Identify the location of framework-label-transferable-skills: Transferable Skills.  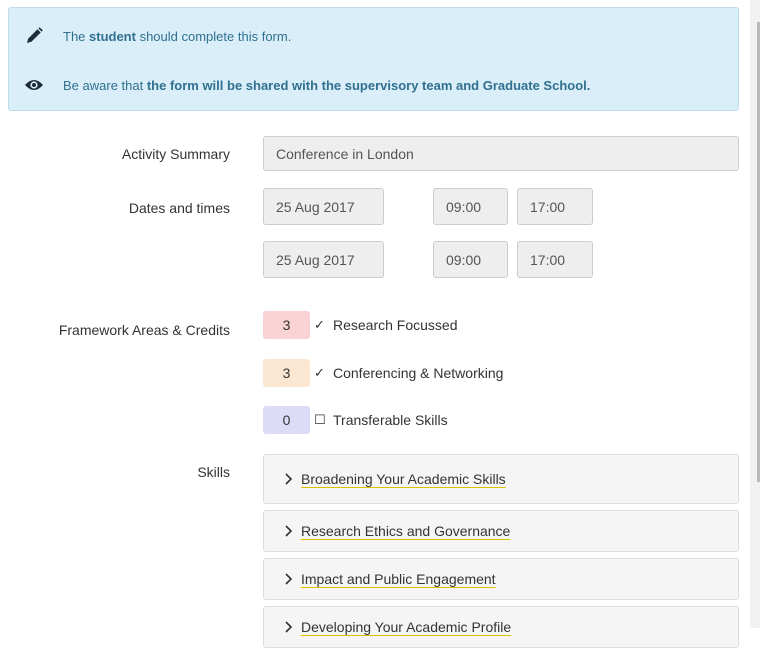
(390, 420).